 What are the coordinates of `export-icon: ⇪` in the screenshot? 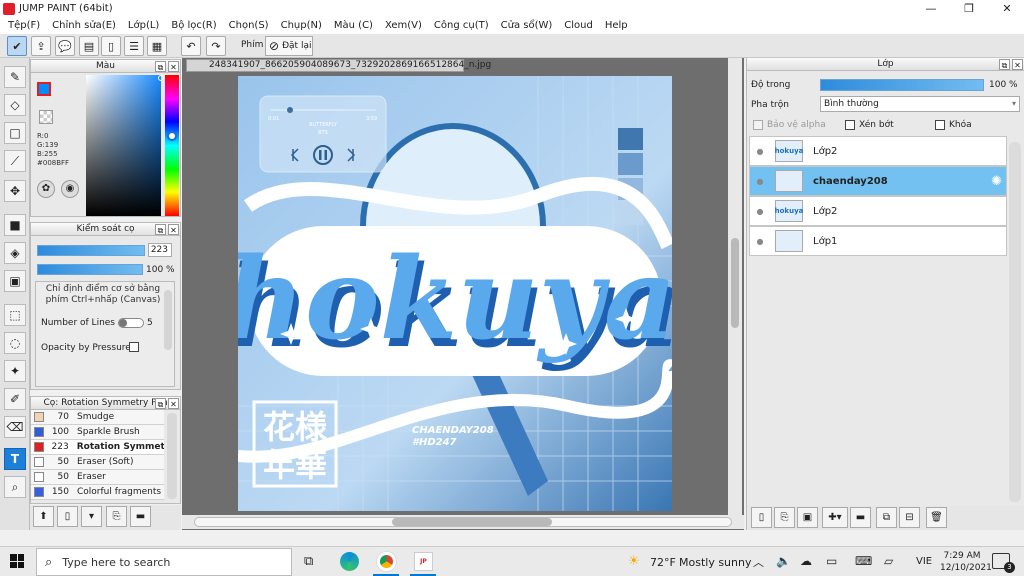 It's located at (41, 46).